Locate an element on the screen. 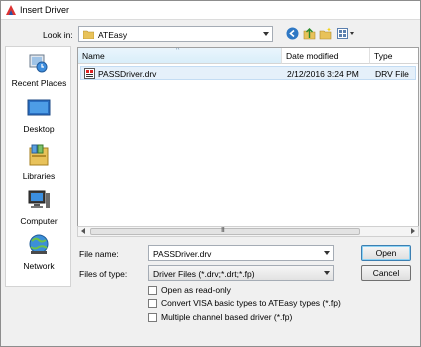 Image resolution: width=421 pixels, height=347 pixels. place-label: Desktop is located at coordinates (39, 129).